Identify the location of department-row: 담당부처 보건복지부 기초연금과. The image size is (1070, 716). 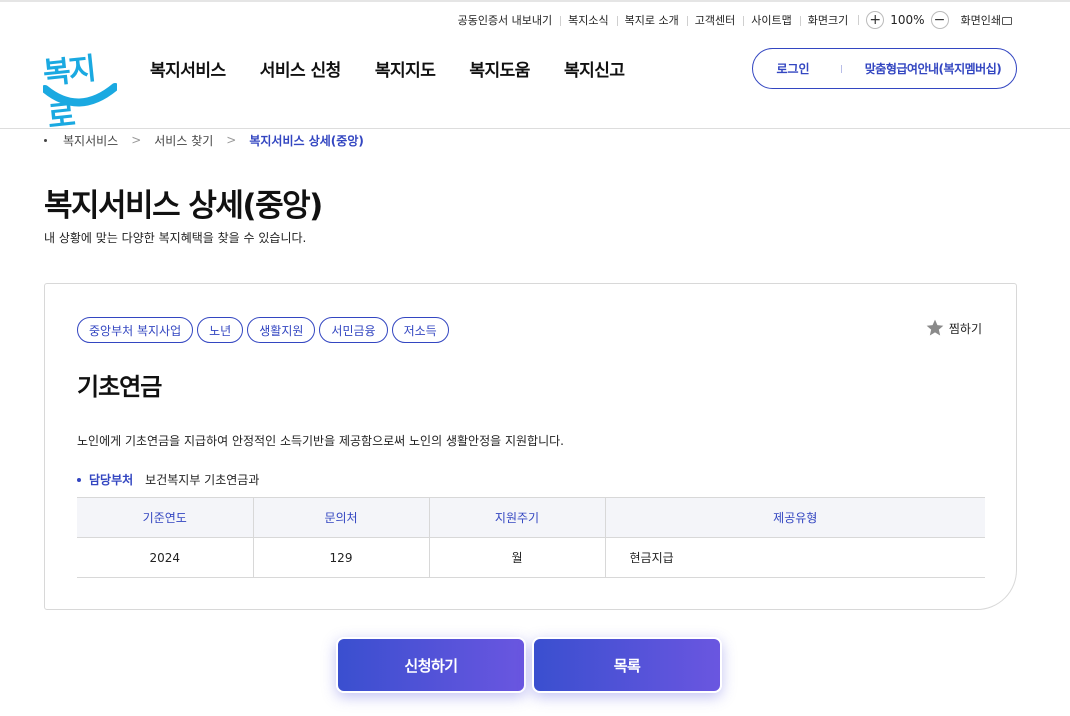
(168, 479).